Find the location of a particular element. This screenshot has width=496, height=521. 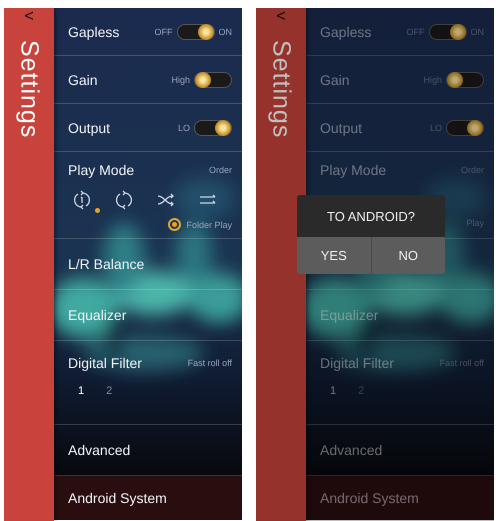

folder-play-label: Folder Play is located at coordinates (209, 225).